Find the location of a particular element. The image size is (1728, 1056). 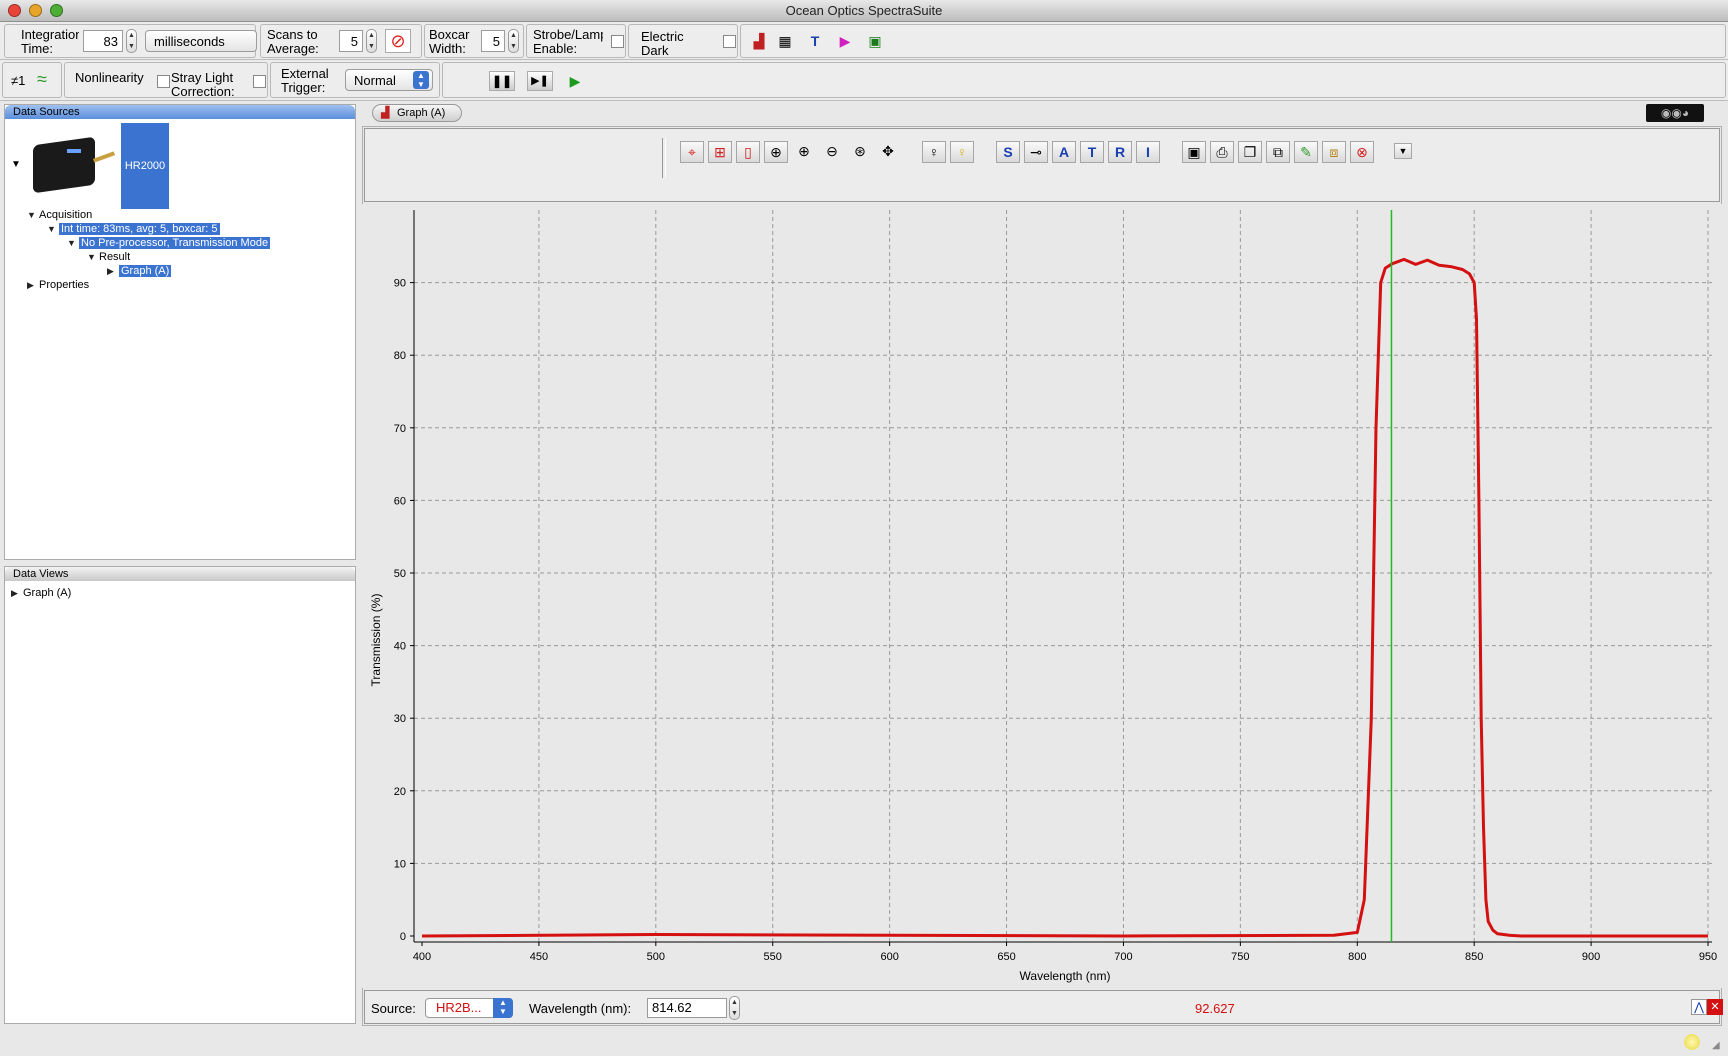

x-axis-label: Wavelength (nm) is located at coordinates (1065, 976).